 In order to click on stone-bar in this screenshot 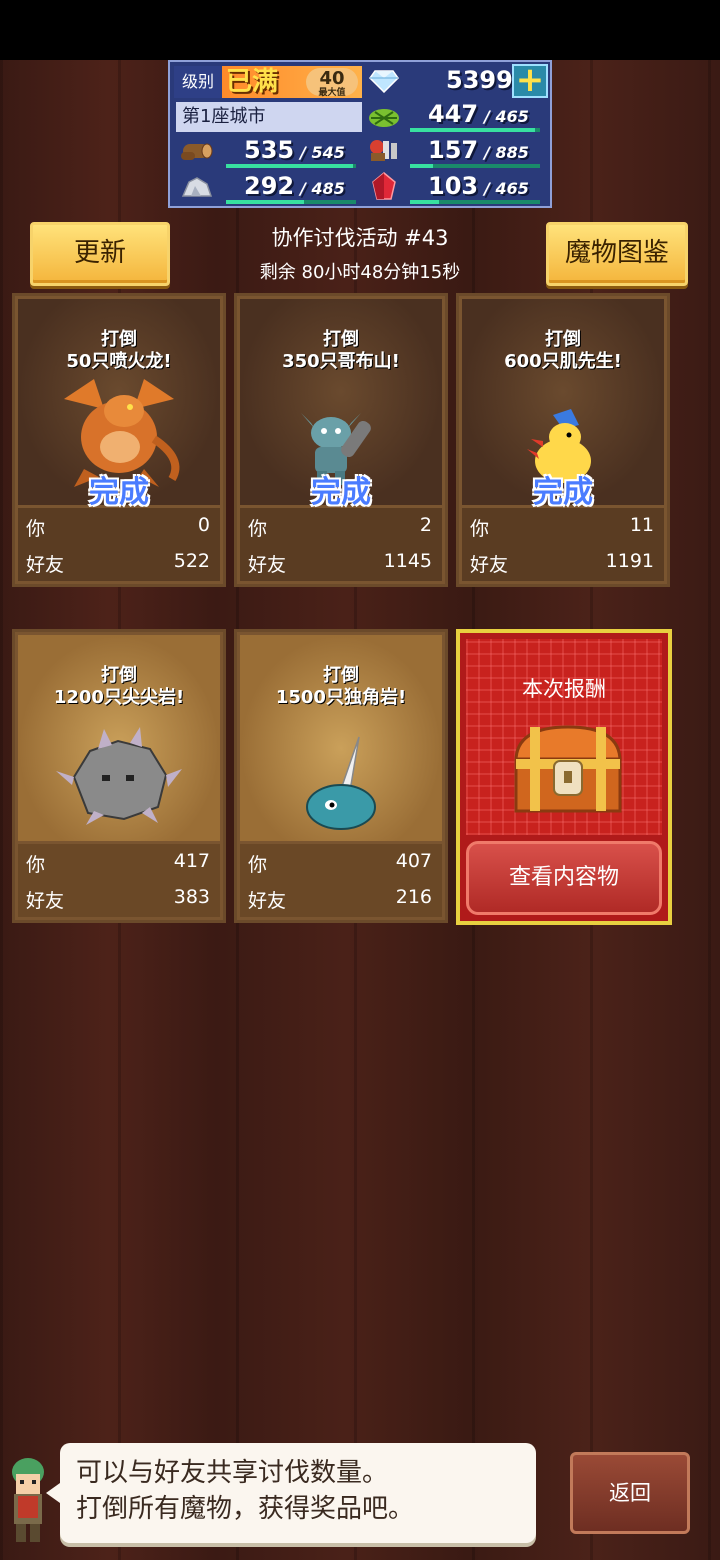, I will do `click(291, 202)`.